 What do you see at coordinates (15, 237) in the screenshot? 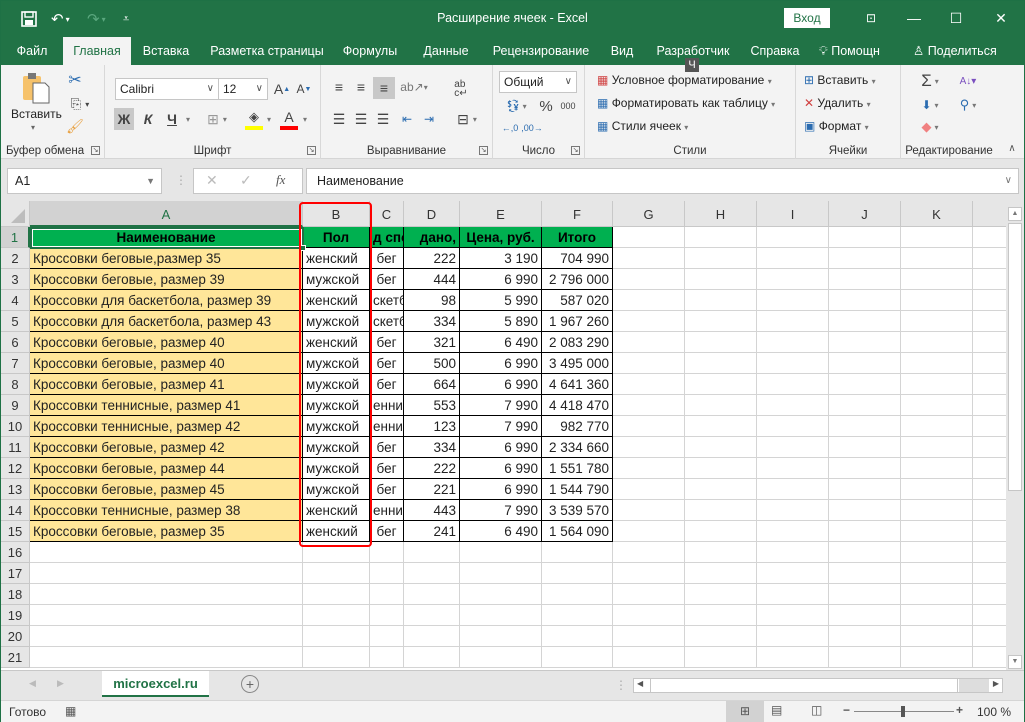
I see `row-header-1: 1` at bounding box center [15, 237].